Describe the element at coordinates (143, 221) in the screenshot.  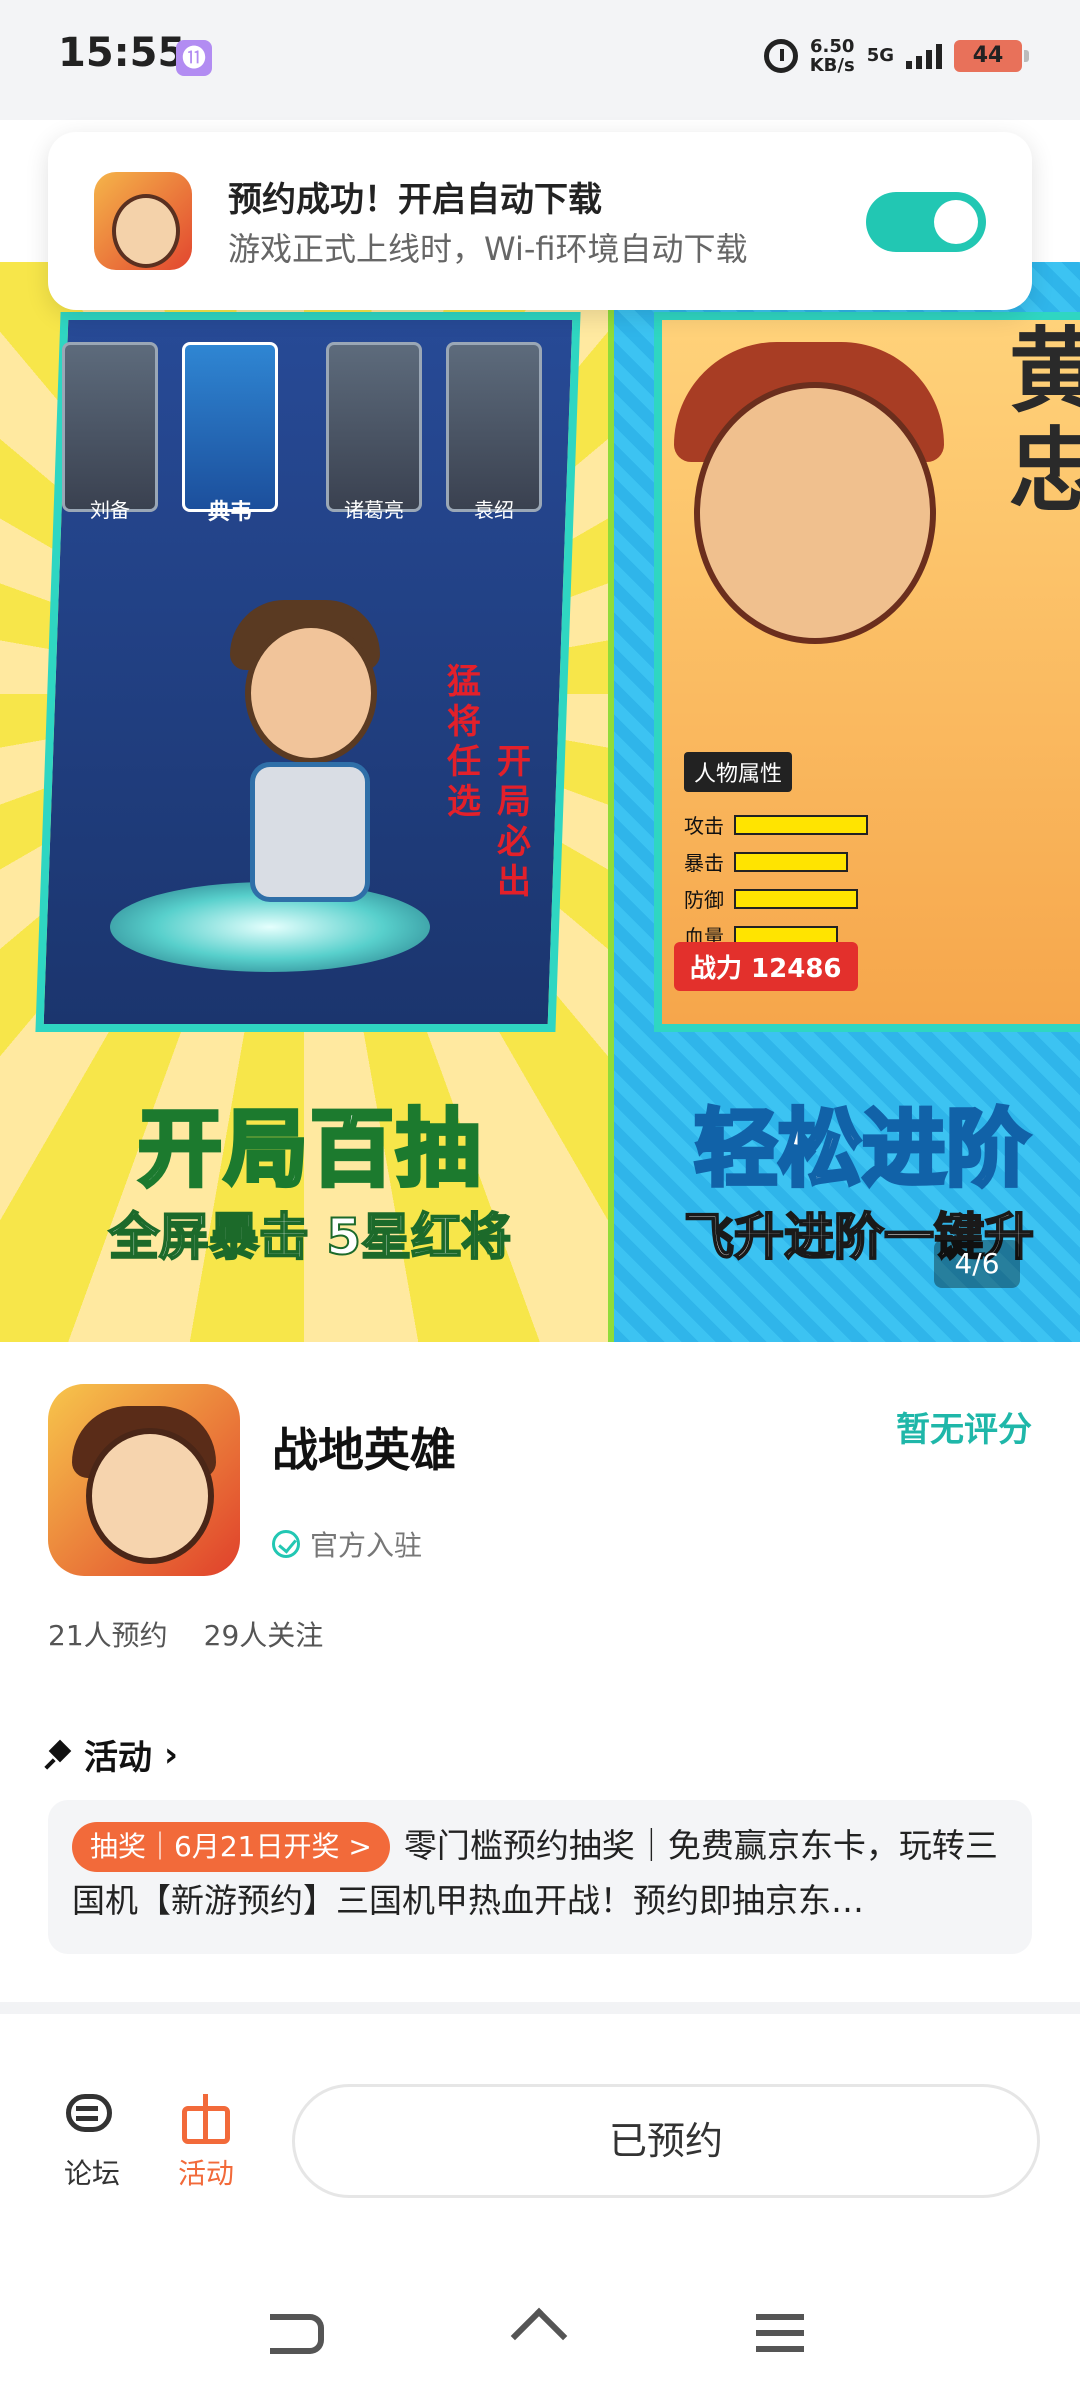
I see `game-icon-small` at that location.